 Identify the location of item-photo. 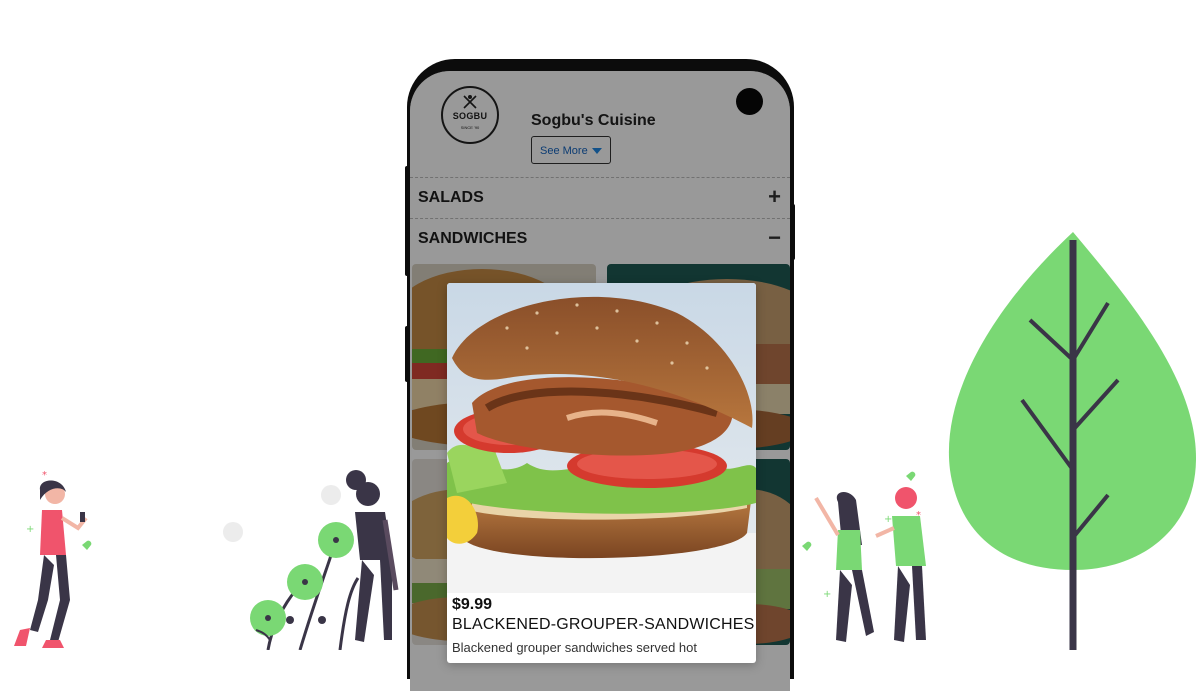
(601, 438).